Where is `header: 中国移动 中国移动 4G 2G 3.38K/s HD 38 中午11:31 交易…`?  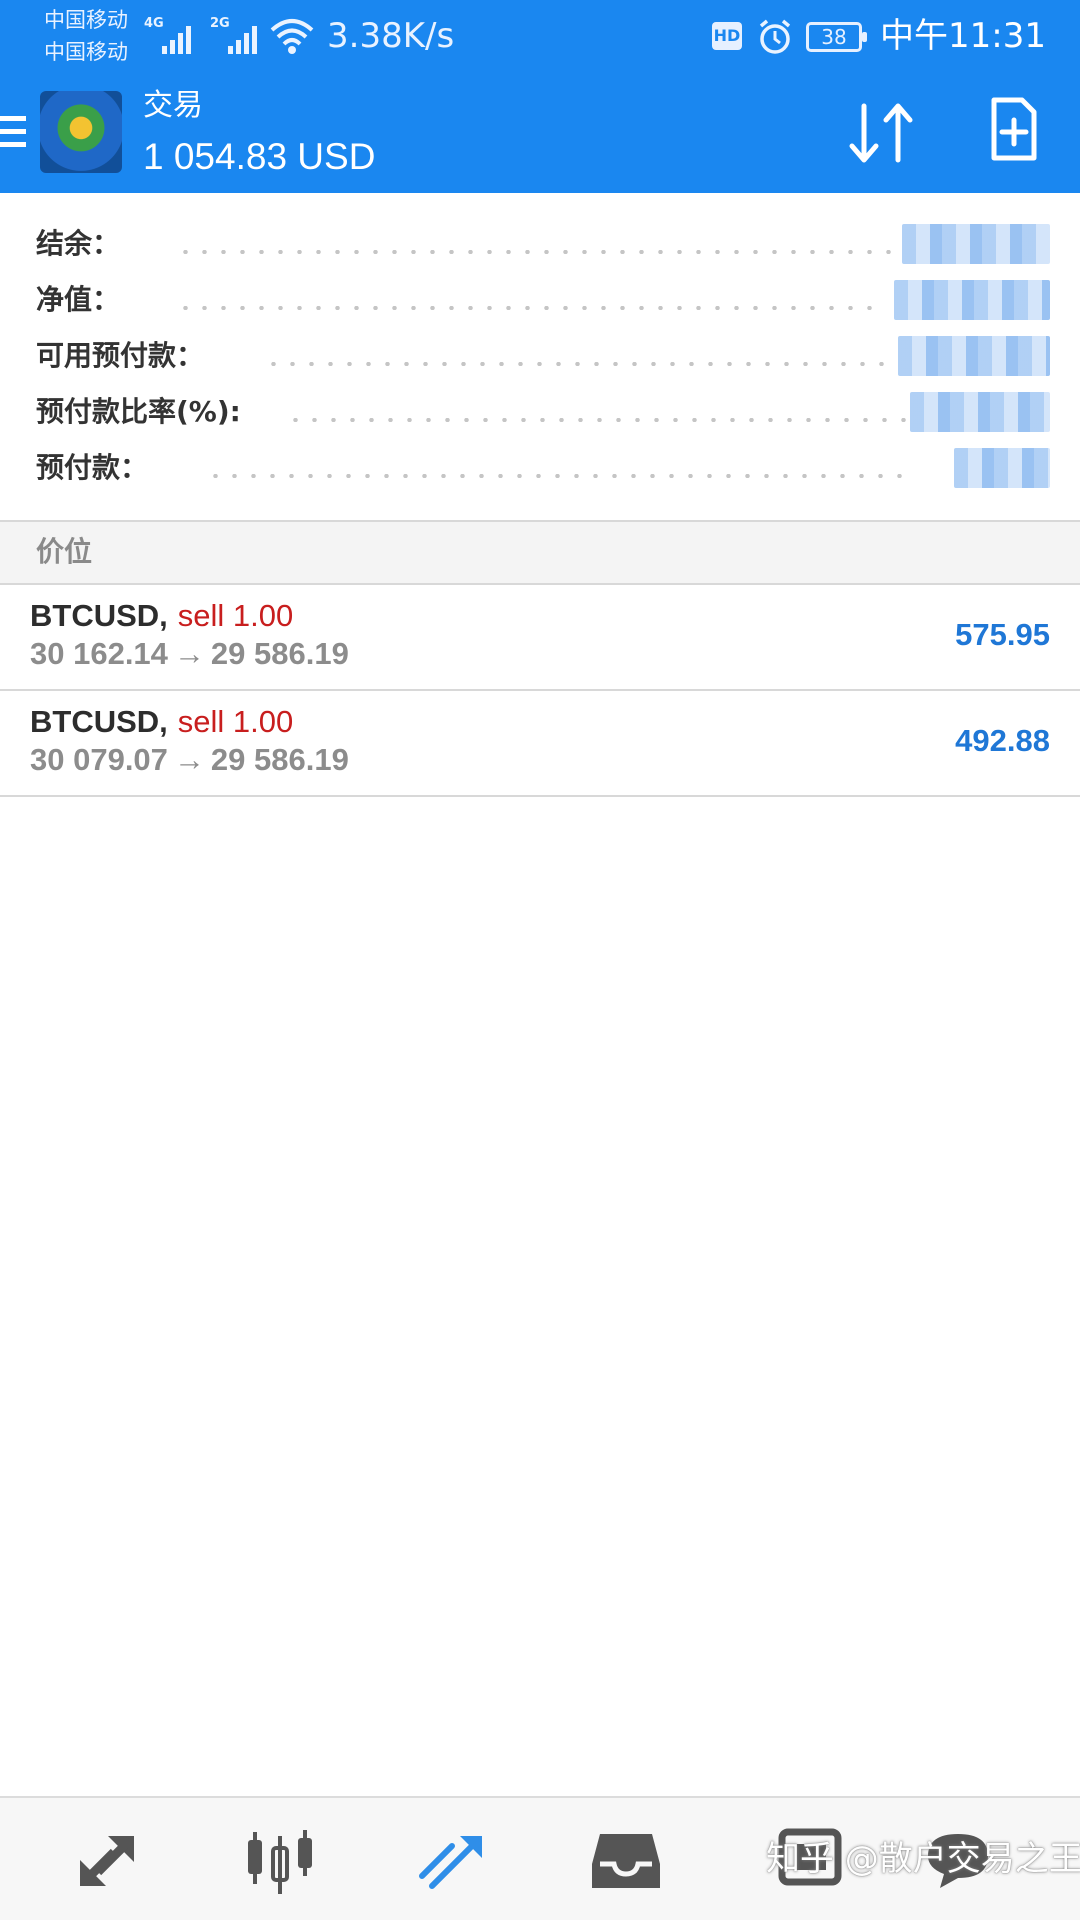
header: 中国移动 中国移动 4G 2G 3.38K/s HD 38 中午11:31 交易… is located at coordinates (540, 96).